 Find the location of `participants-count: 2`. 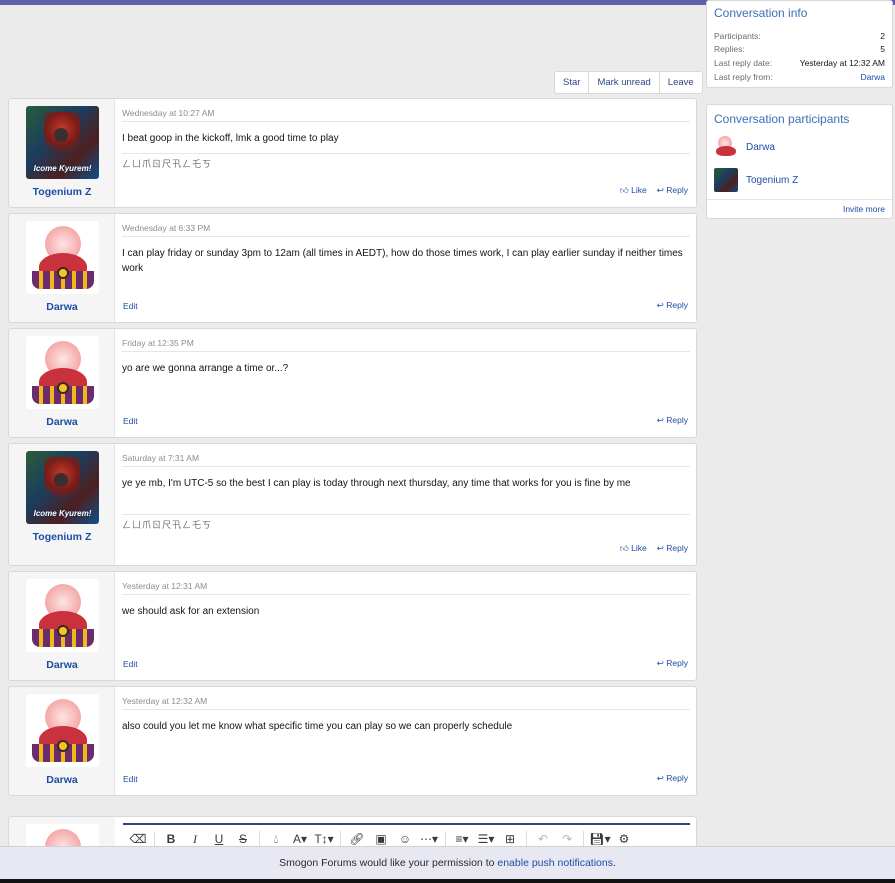

participants-count: 2 is located at coordinates (882, 36).